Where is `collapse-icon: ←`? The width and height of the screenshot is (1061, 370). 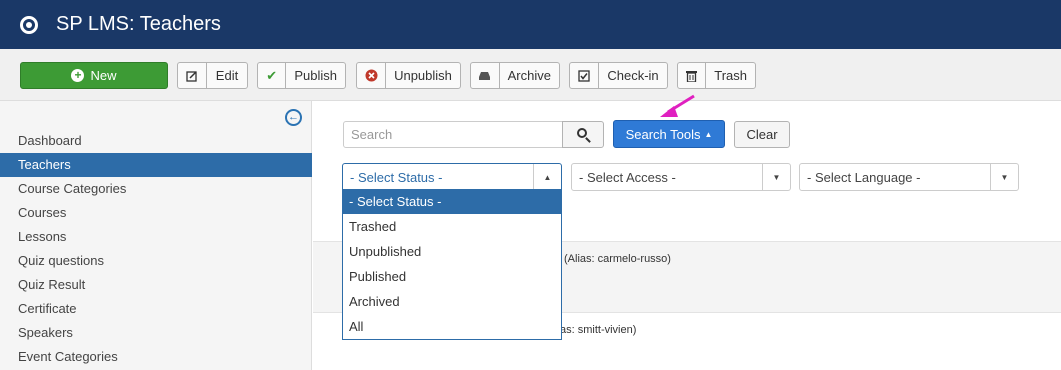 collapse-icon: ← is located at coordinates (293, 117).